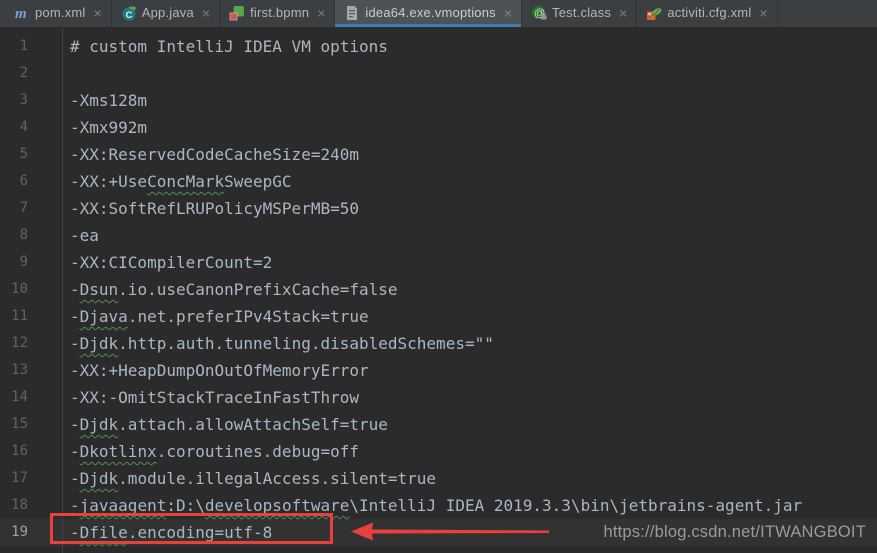  I want to click on line-number: 15, so click(19, 424).